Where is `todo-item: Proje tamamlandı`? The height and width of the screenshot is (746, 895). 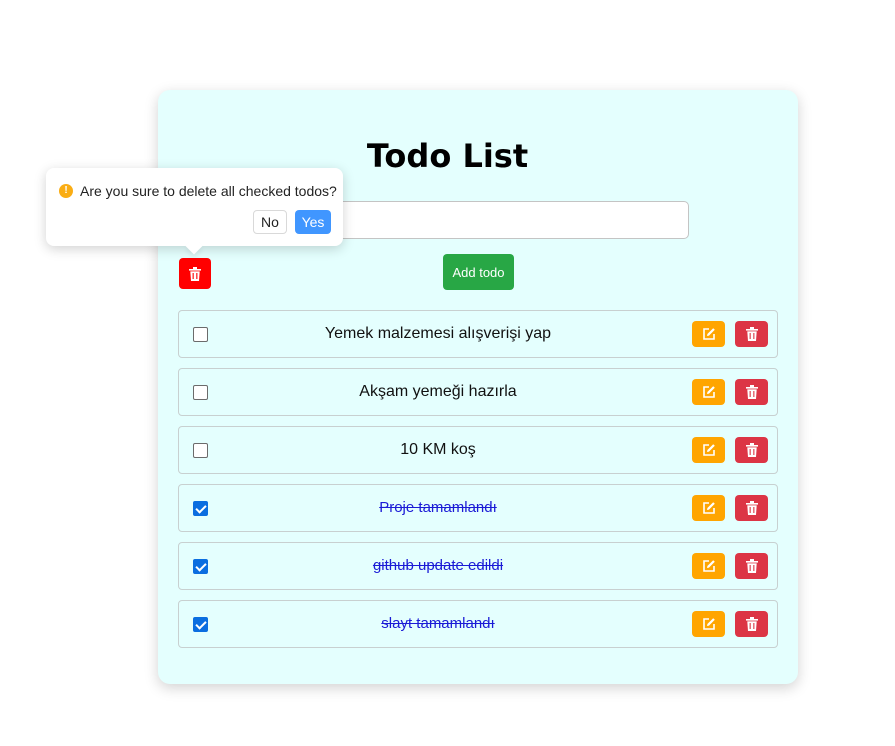
todo-item: Proje tamamlandı is located at coordinates (478, 508).